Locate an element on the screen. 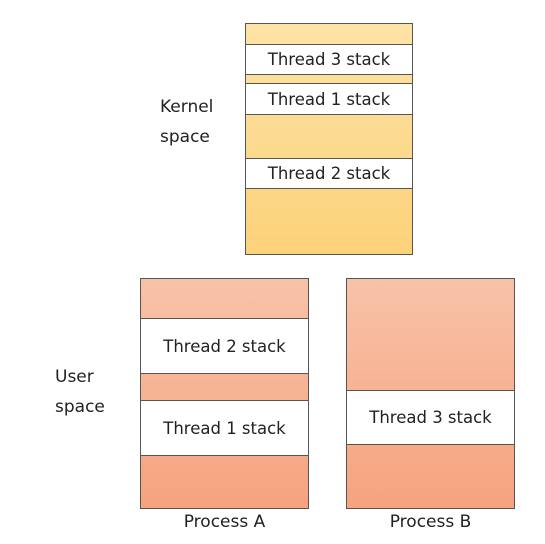  kernel-thread-2-stack: Thread 2 stack is located at coordinates (329, 173).